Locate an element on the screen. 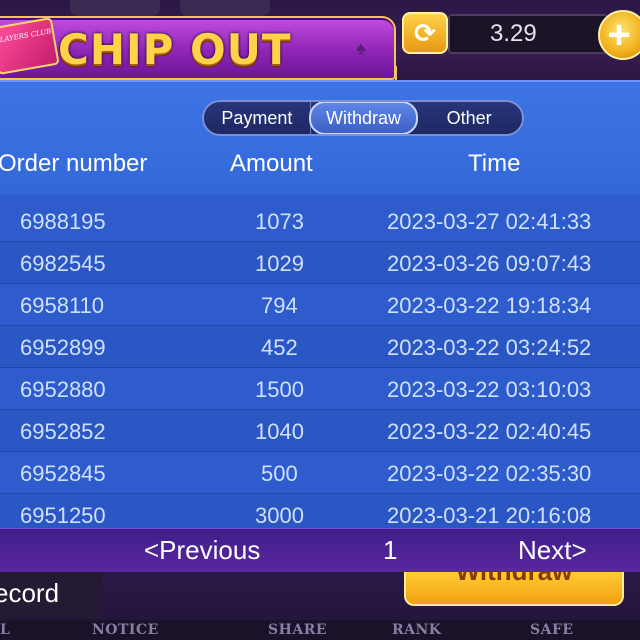 Image resolution: width=640 pixels, height=640 pixels. withdraw-button: Withdraw is located at coordinates (514, 589).